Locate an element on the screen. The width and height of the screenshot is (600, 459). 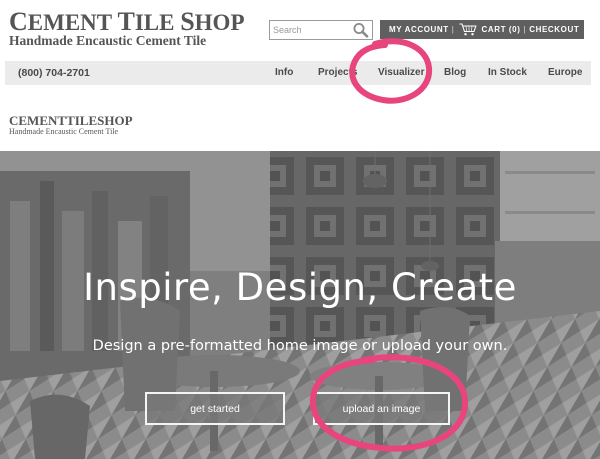
search-box is located at coordinates (321, 30).